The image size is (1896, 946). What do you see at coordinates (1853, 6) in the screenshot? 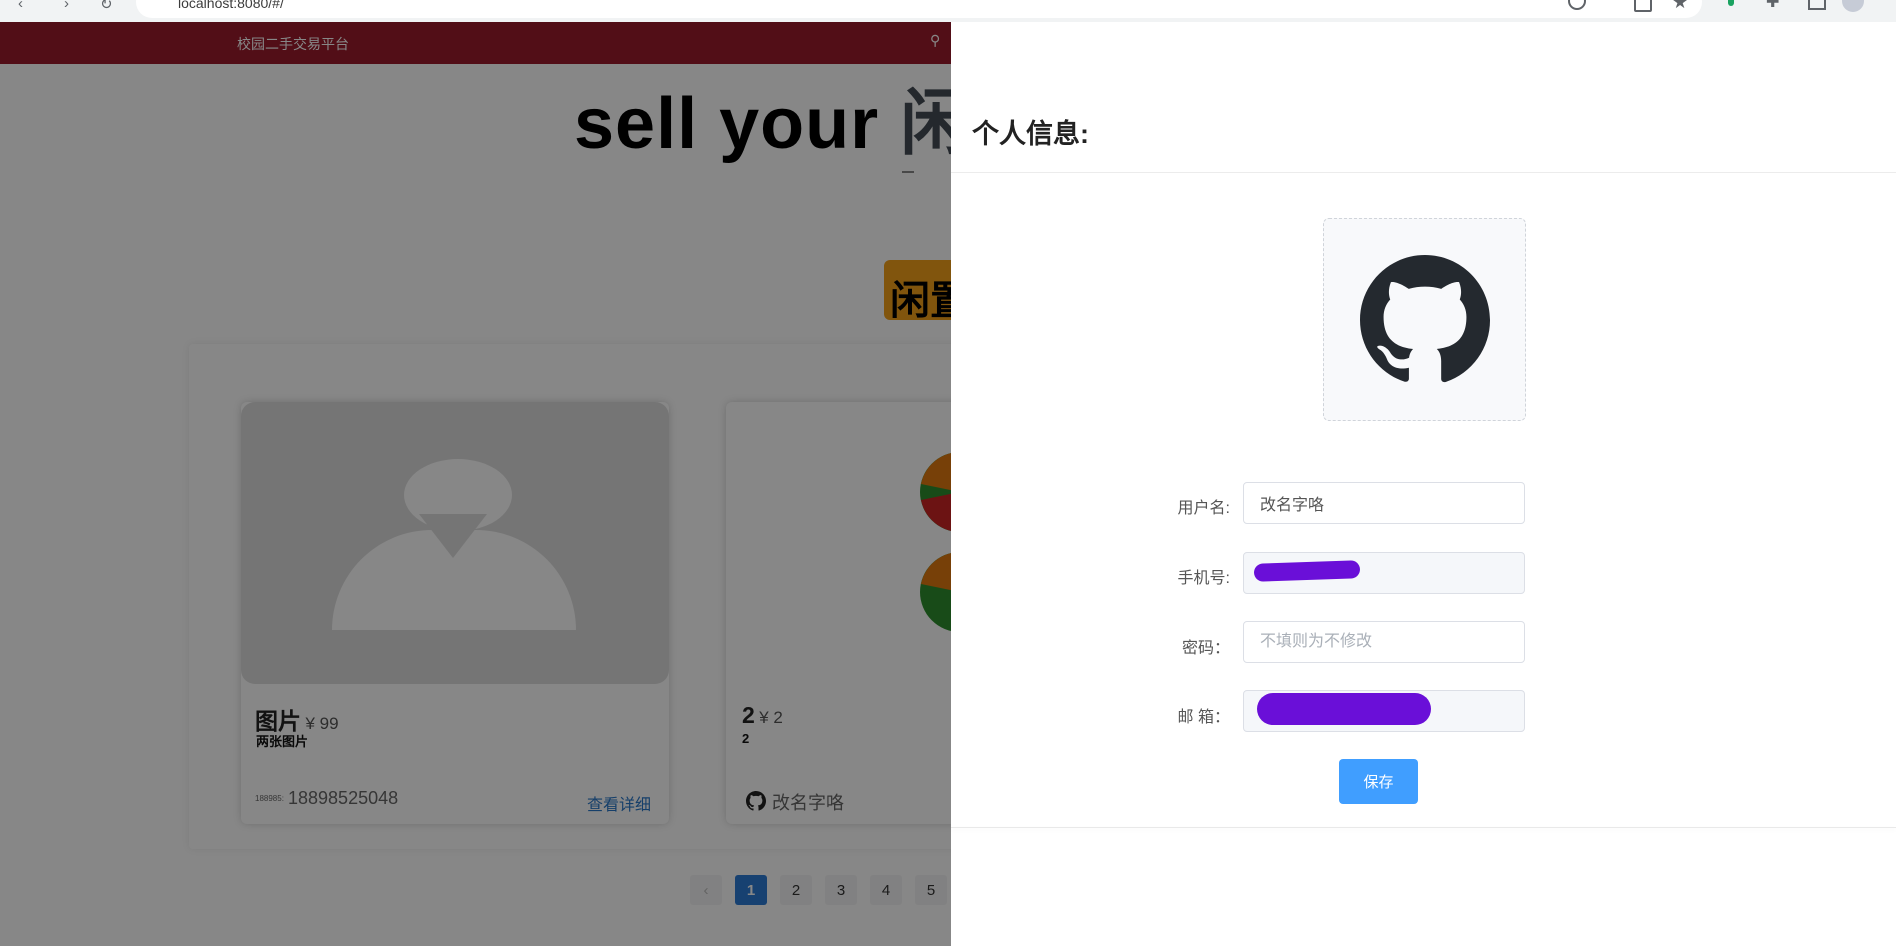
I see `profile-avatar-icon` at bounding box center [1853, 6].